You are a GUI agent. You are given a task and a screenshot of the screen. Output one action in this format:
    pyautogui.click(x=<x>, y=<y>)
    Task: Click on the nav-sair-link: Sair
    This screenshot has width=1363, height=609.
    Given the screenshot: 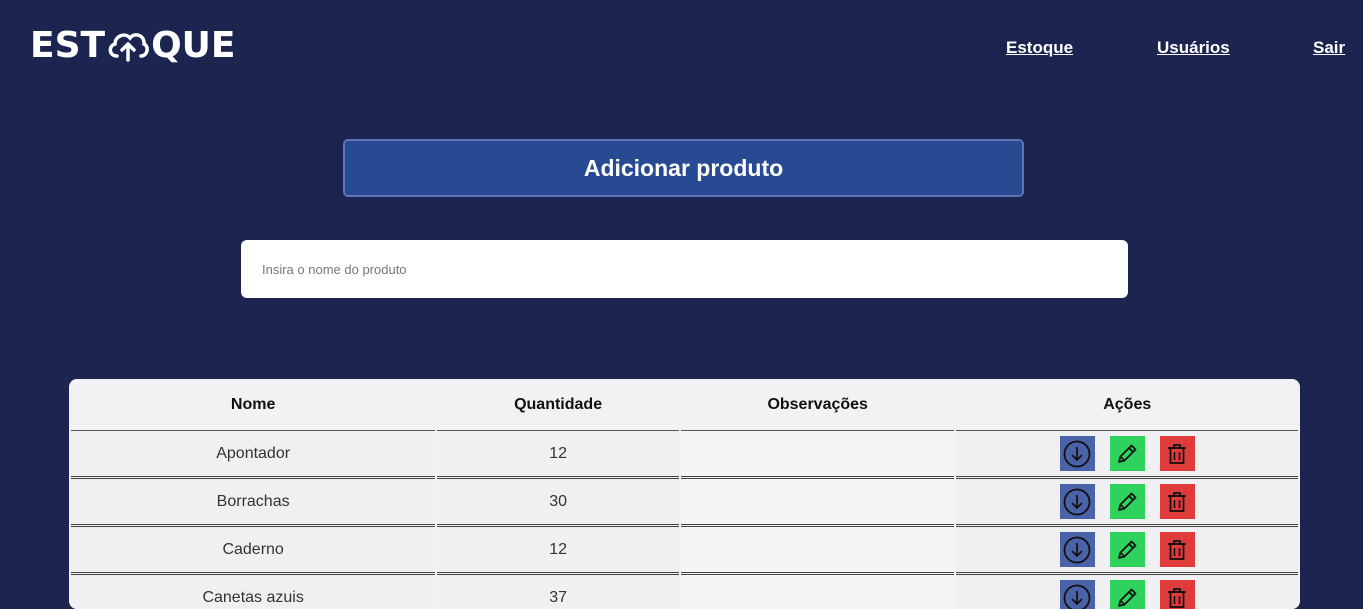 What is the action you would take?
    pyautogui.click(x=1329, y=48)
    